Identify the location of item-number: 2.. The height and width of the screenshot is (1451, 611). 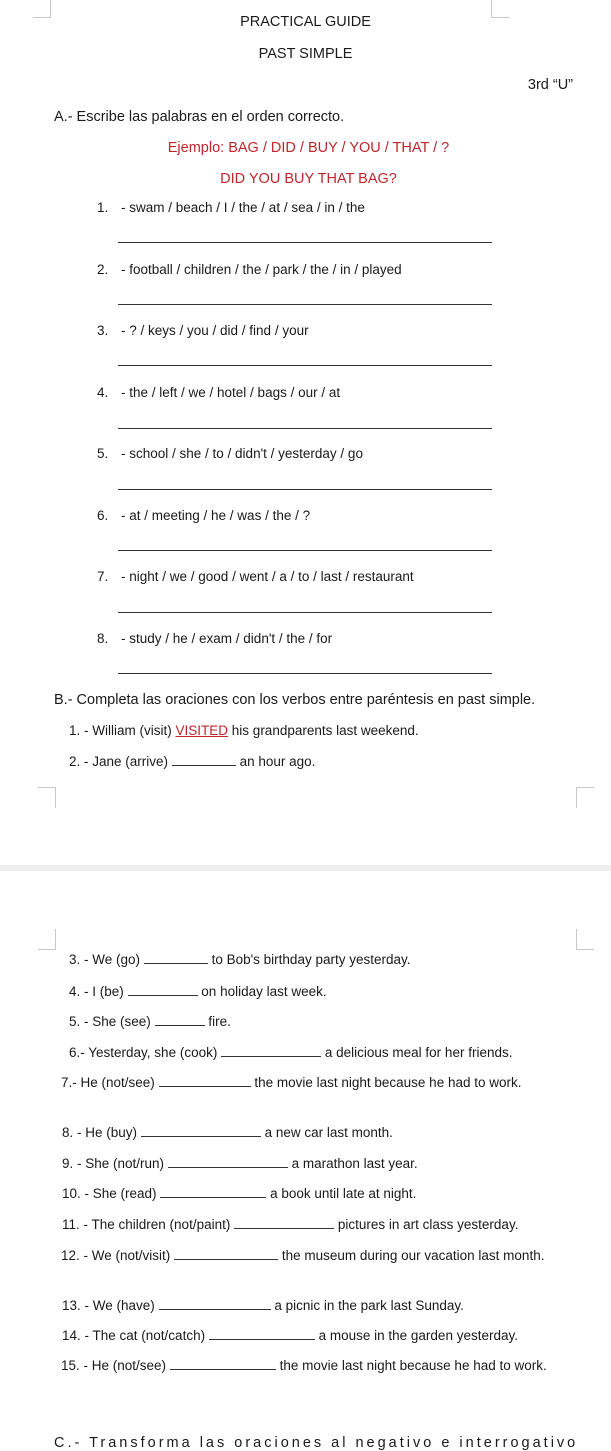
(103, 269).